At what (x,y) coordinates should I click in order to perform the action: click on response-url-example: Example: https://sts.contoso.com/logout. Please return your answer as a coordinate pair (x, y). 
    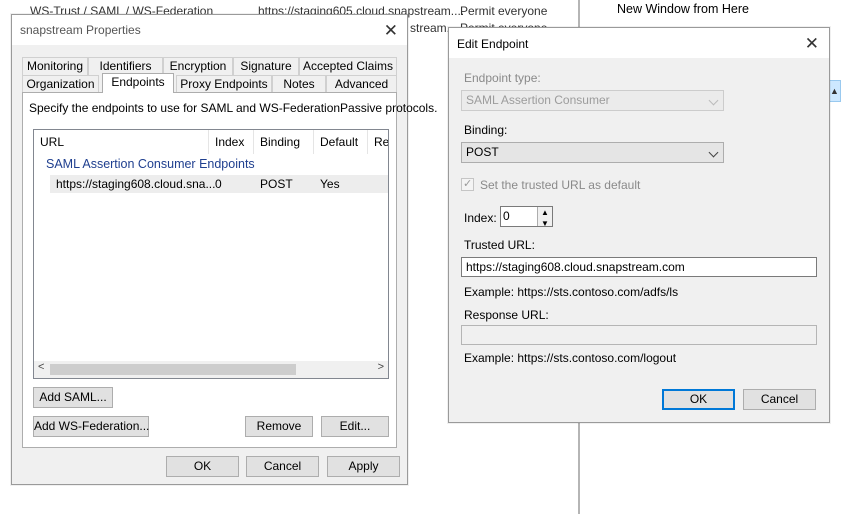
    Looking at the image, I should click on (570, 358).